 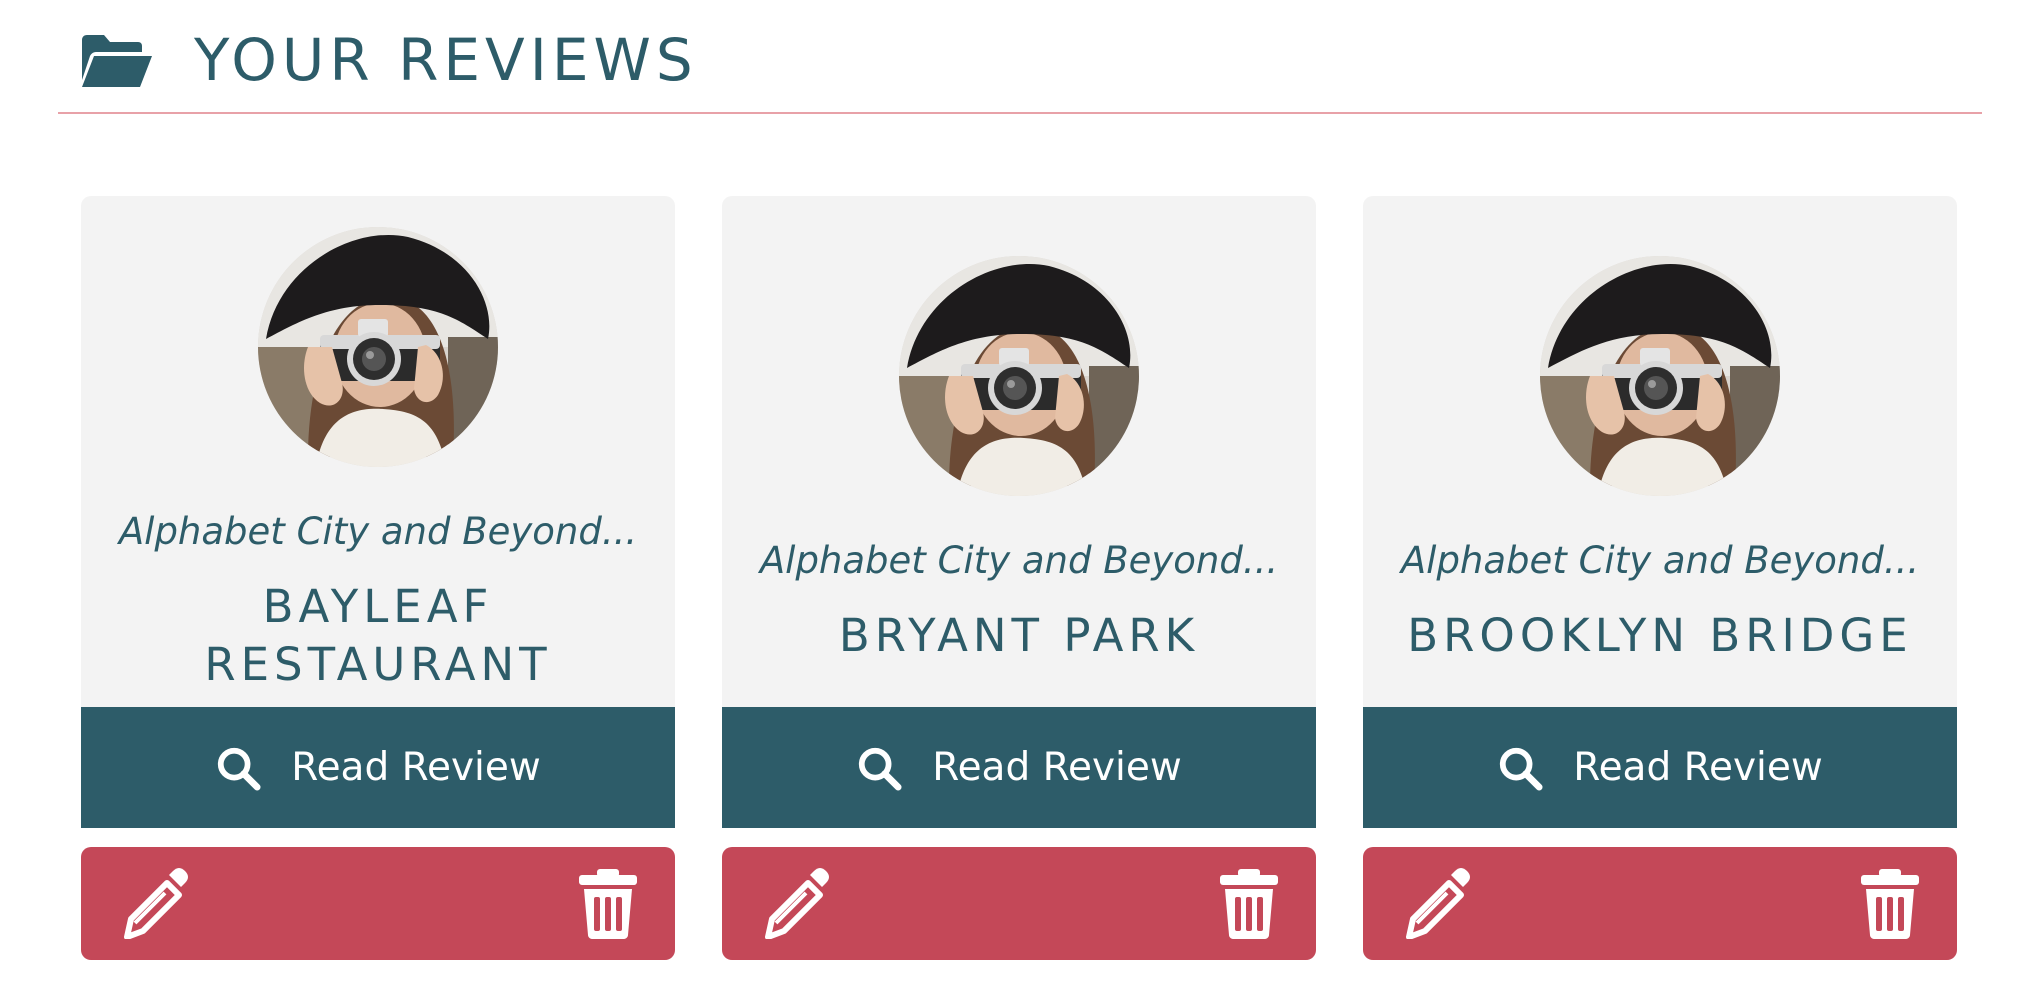 What do you see at coordinates (378, 636) in the screenshot?
I see `place-name: BAYLEAF RESTAURANT` at bounding box center [378, 636].